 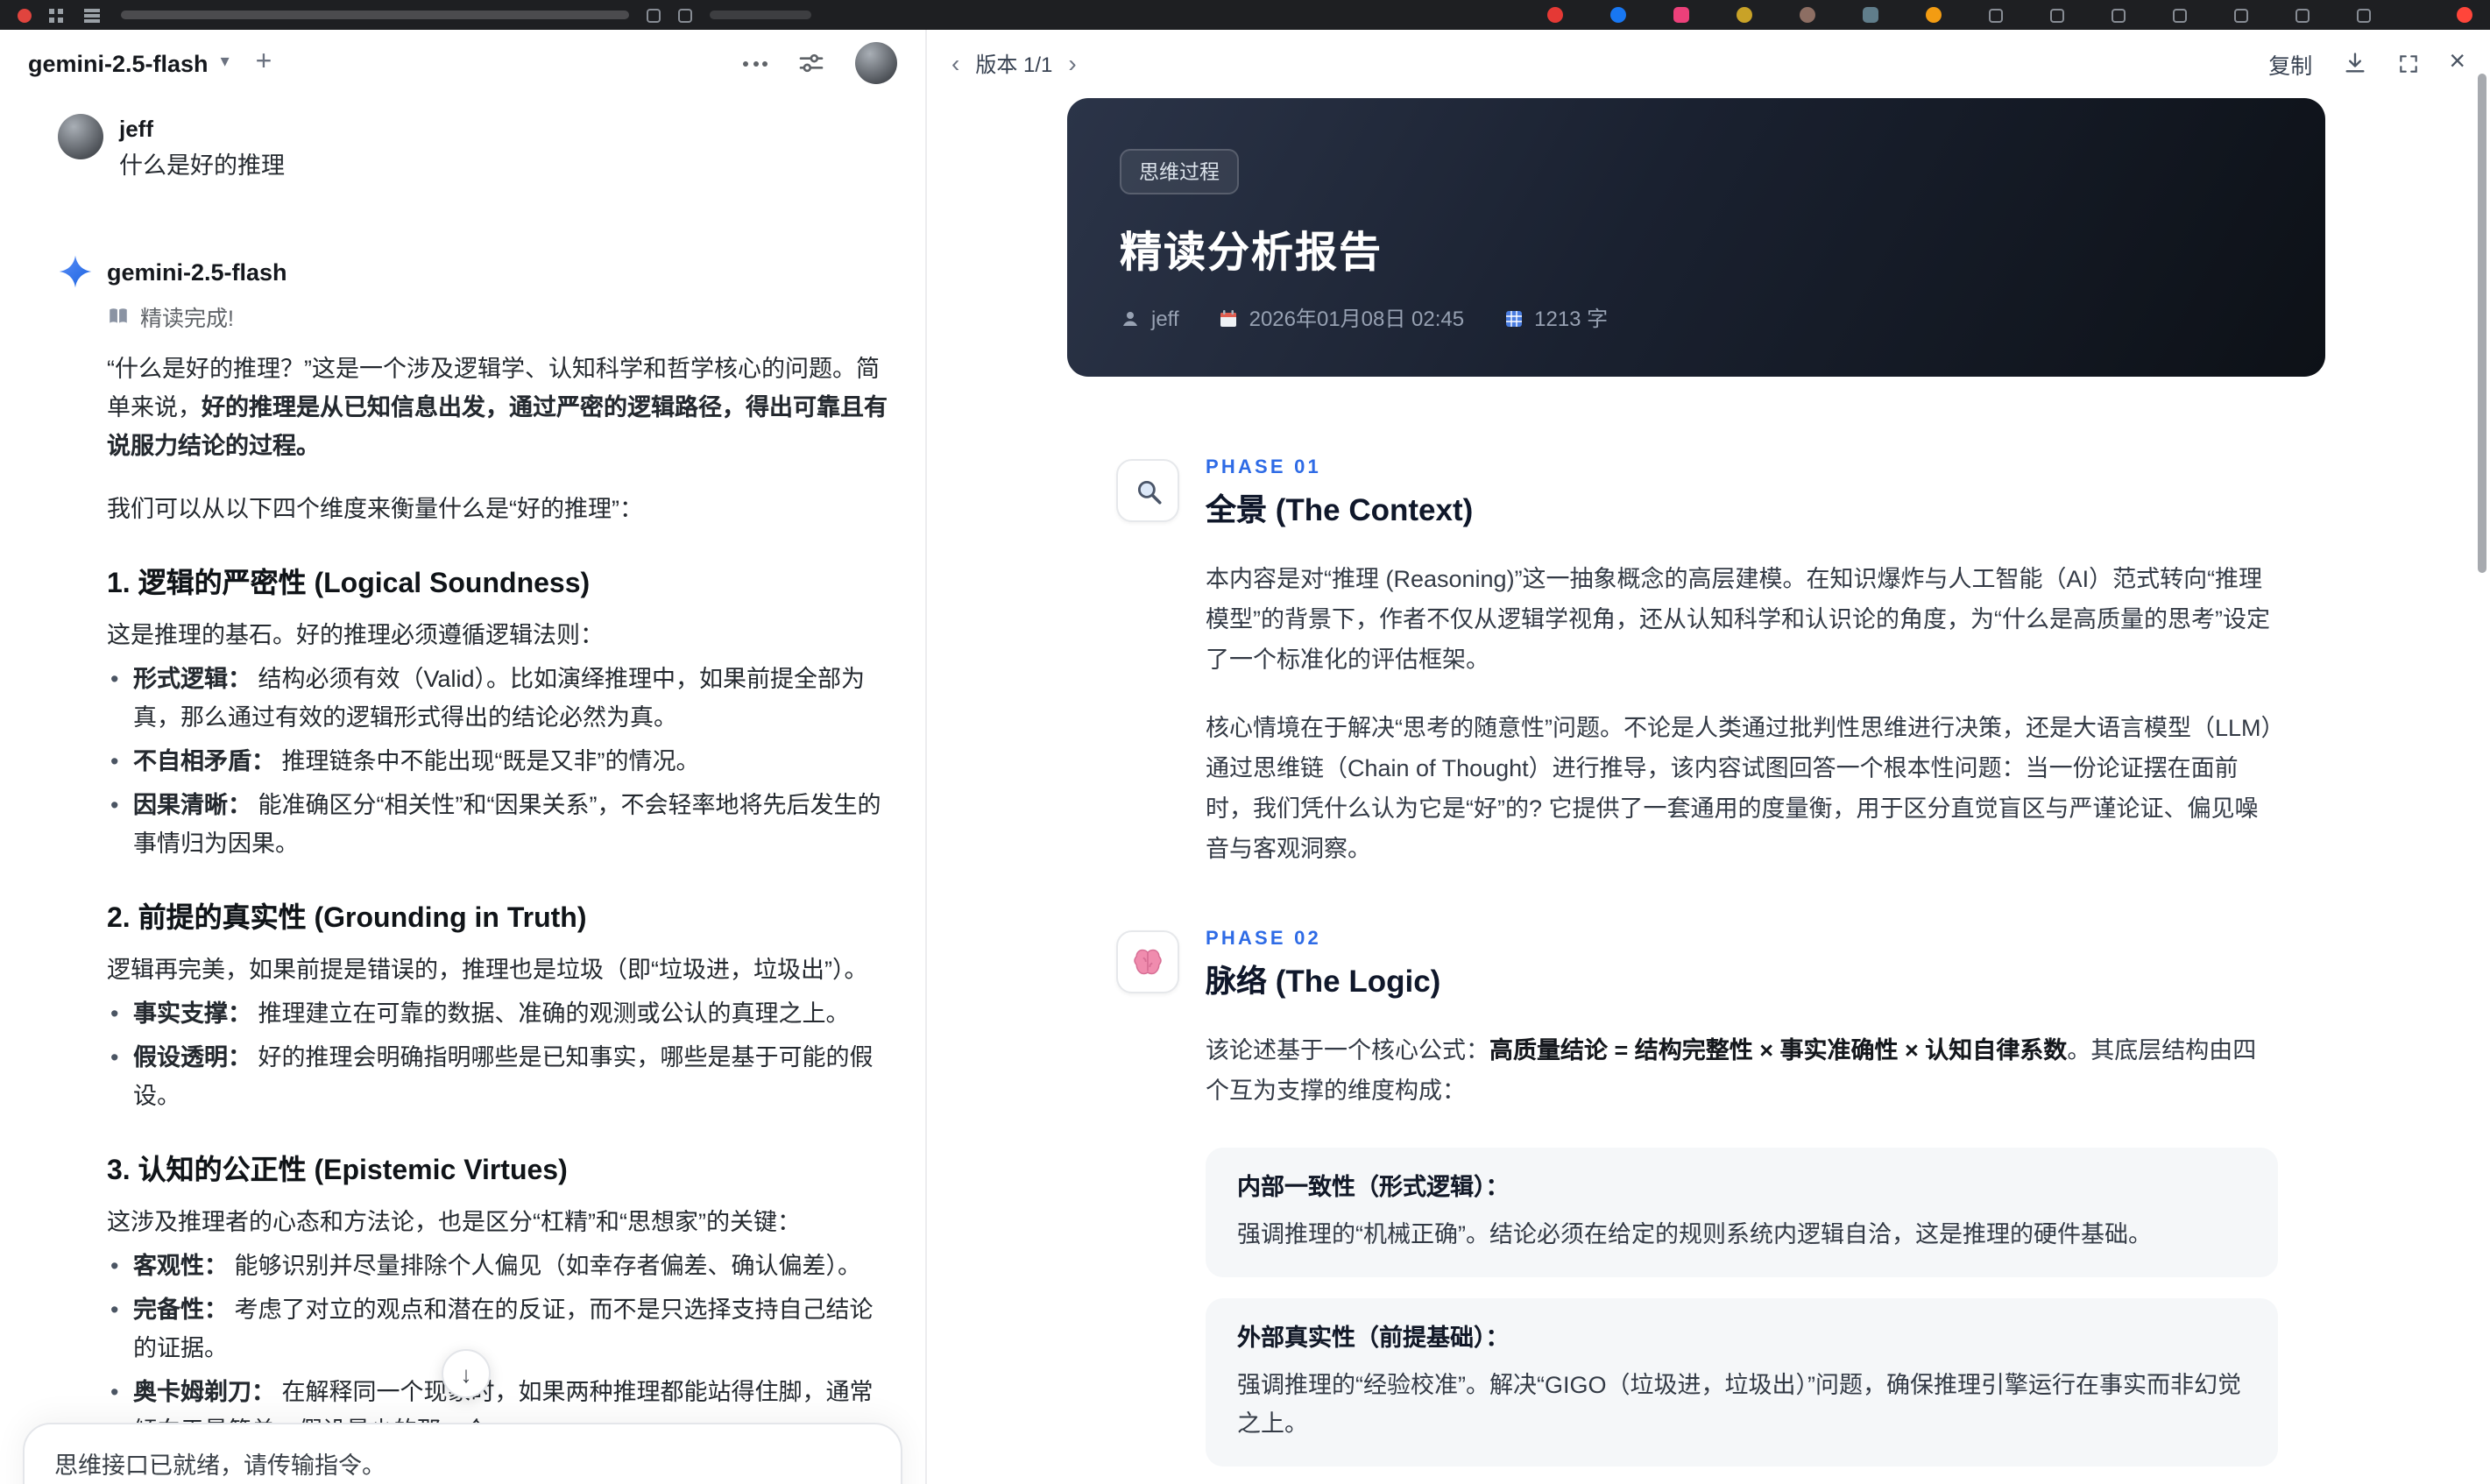 I want to click on magnifier-icon, so click(x=1148, y=491).